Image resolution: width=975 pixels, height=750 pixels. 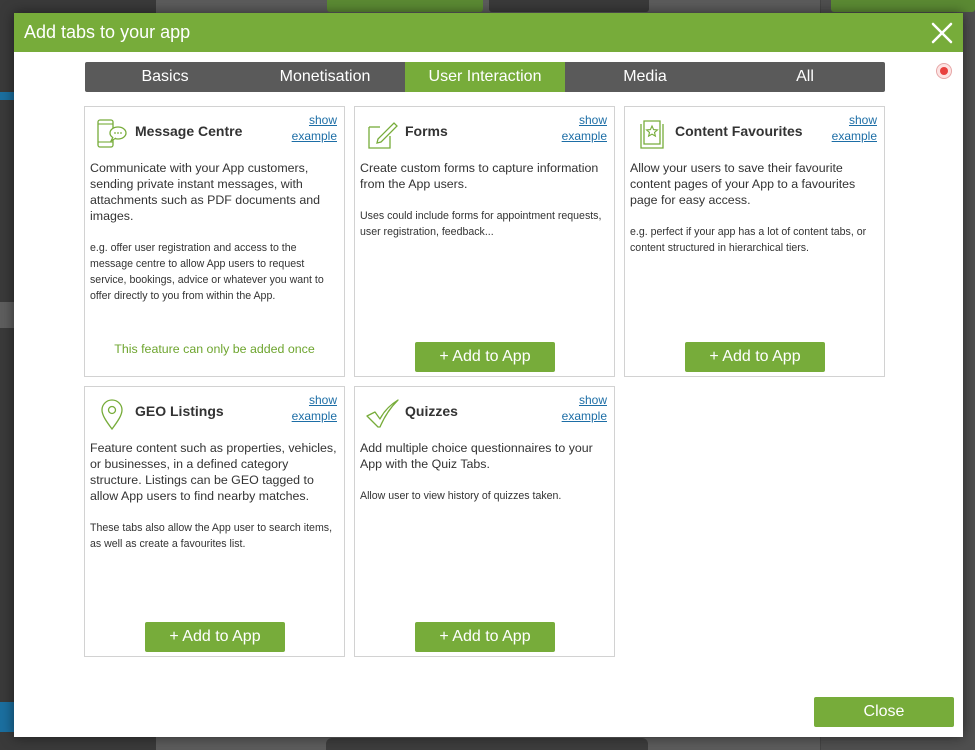 What do you see at coordinates (382, 413) in the screenshot?
I see `checkmark-icon` at bounding box center [382, 413].